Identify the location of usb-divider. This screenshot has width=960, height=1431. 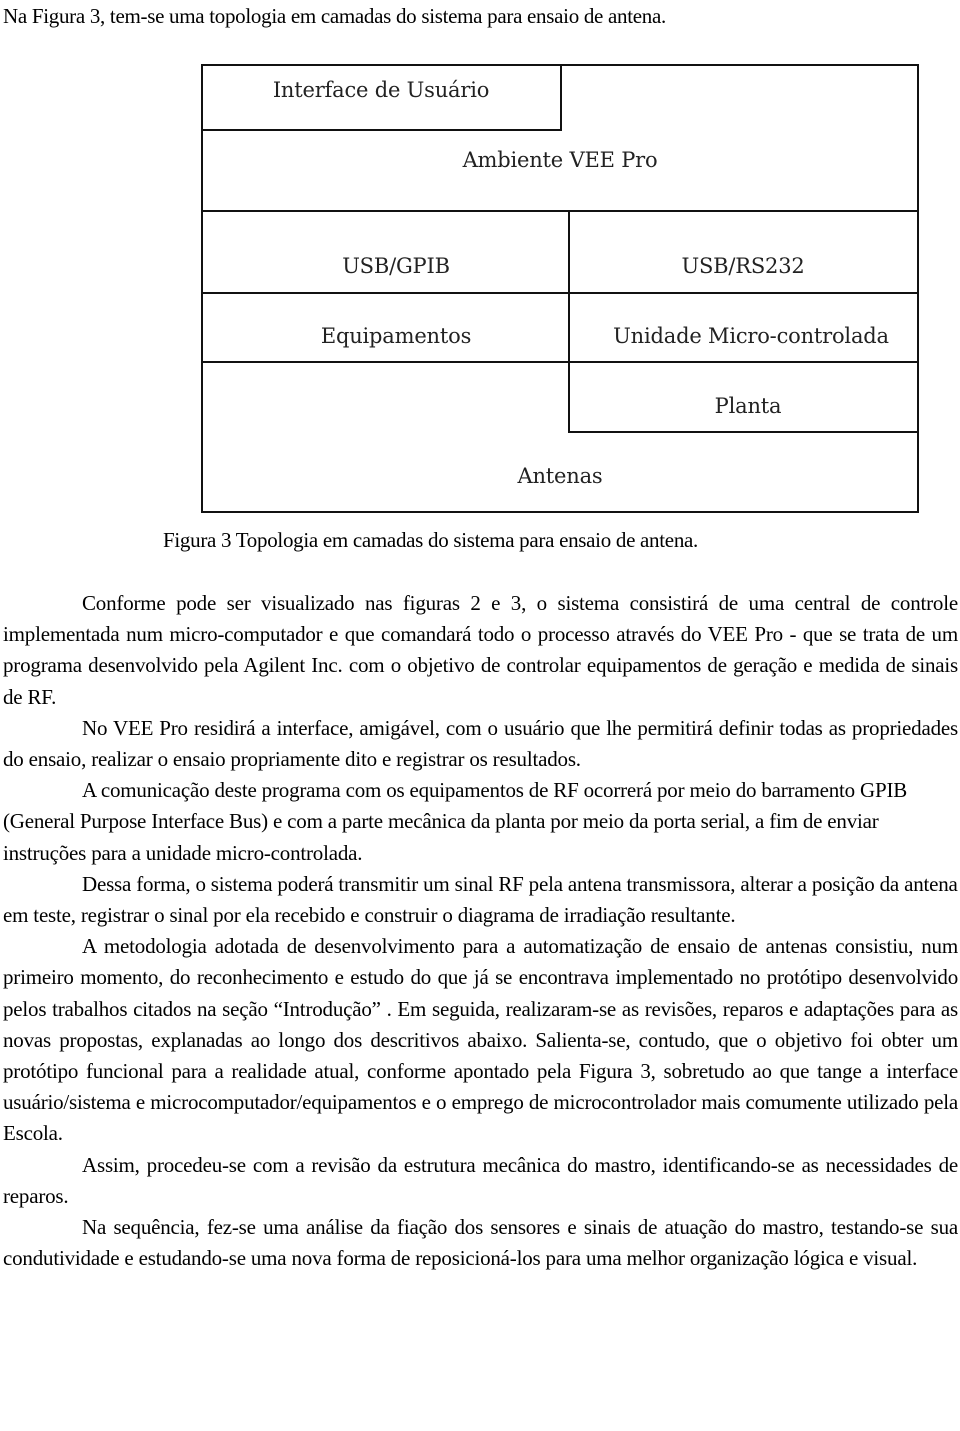
(560, 293).